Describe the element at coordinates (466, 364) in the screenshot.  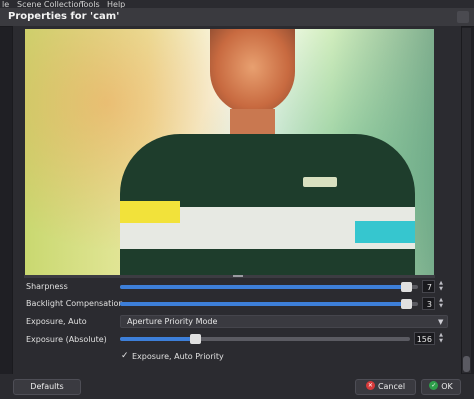
I see `scrollbar-thumb` at that location.